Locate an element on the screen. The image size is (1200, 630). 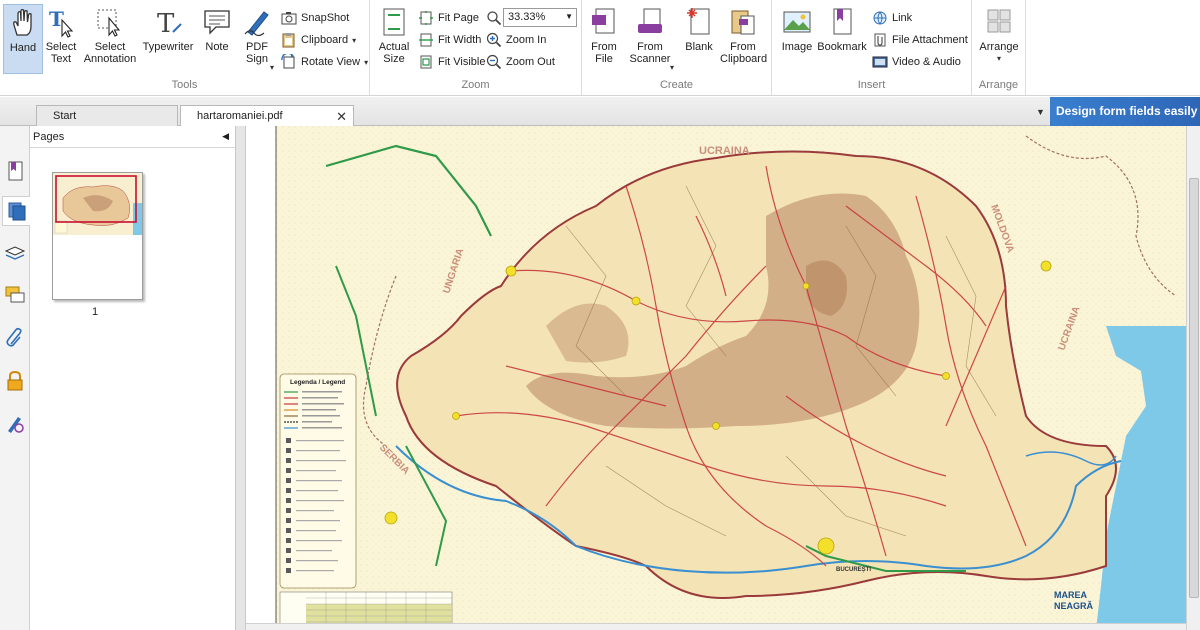
rotate-view-button: Rotate View ▾ is located at coordinates (324, 62).